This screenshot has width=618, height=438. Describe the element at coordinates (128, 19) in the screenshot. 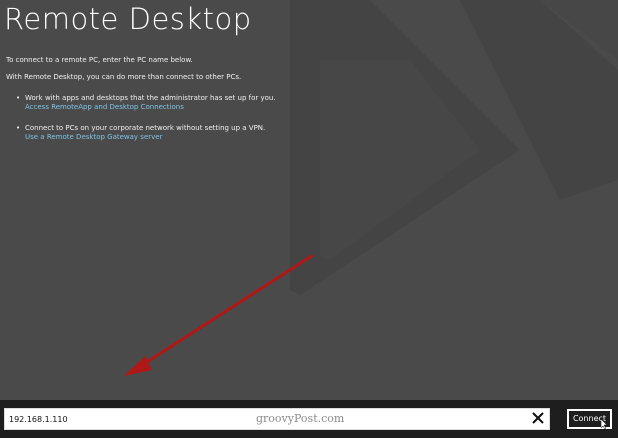

I see `app-title: Remote Desktop` at that location.